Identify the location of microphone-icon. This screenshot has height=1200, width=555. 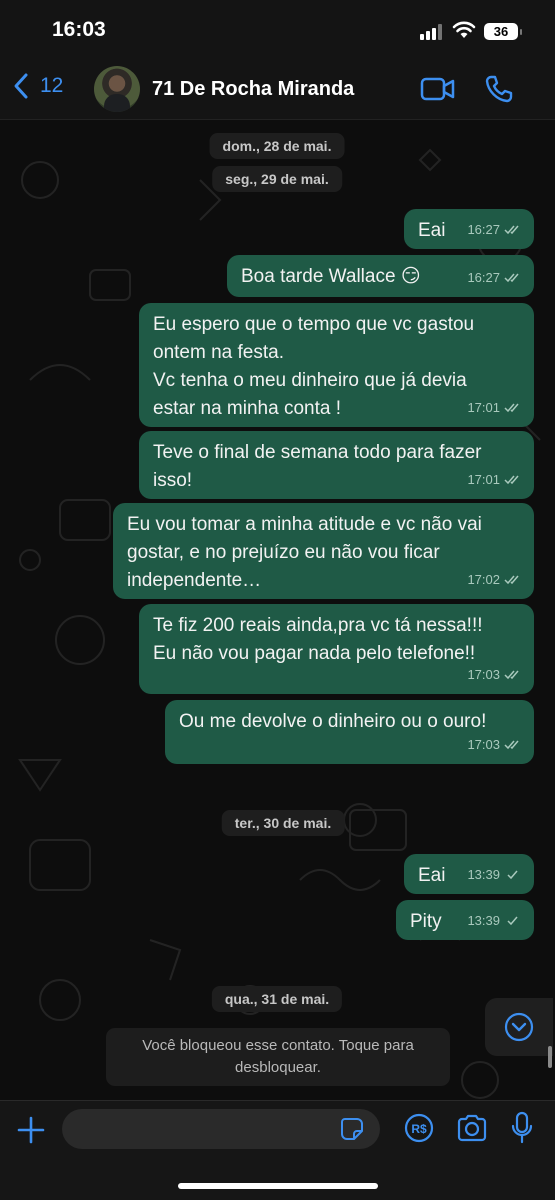
(522, 1128).